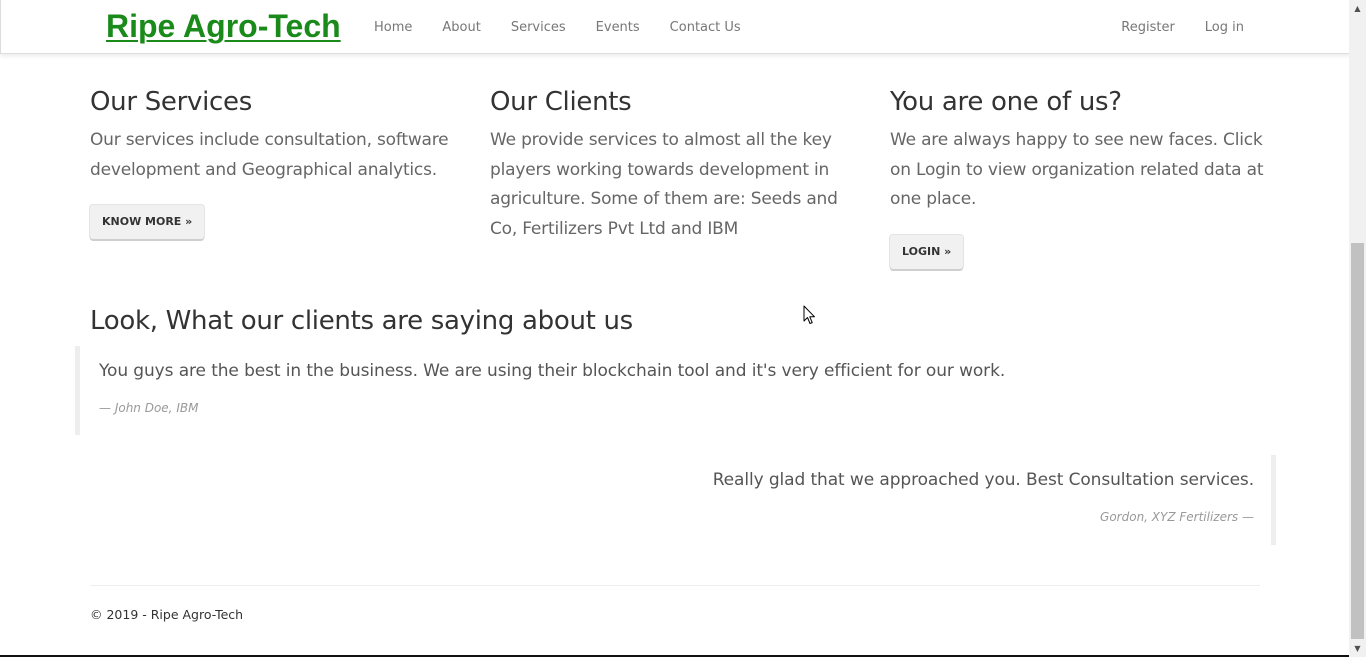 The height and width of the screenshot is (657, 1366). What do you see at coordinates (461, 27) in the screenshot?
I see `nav-link-about: About` at bounding box center [461, 27].